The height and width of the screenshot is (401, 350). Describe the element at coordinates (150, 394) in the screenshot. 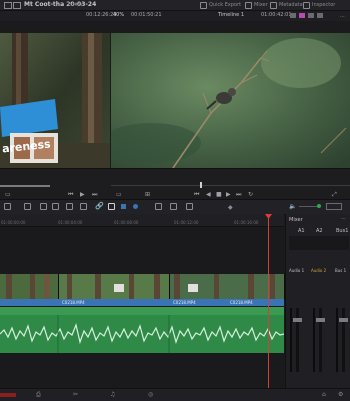

I see `fusion-page-icon: ◎` at that location.